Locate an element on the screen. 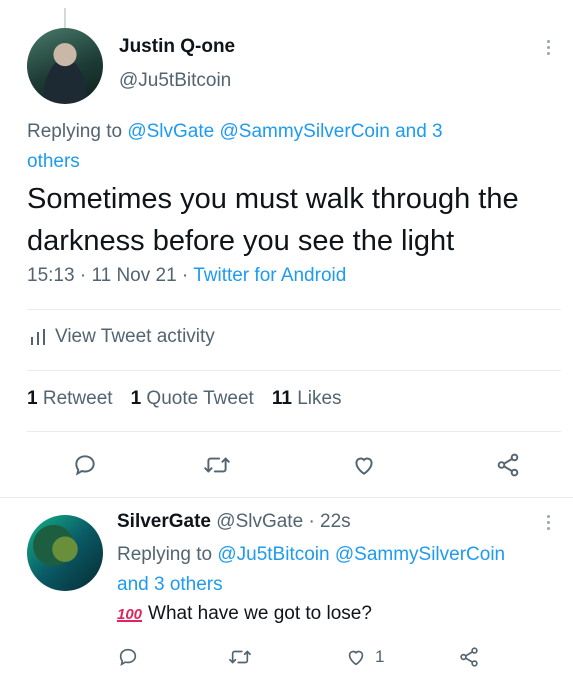  reply-header: SilverGate @SlvGate · 22s is located at coordinates (234, 522).